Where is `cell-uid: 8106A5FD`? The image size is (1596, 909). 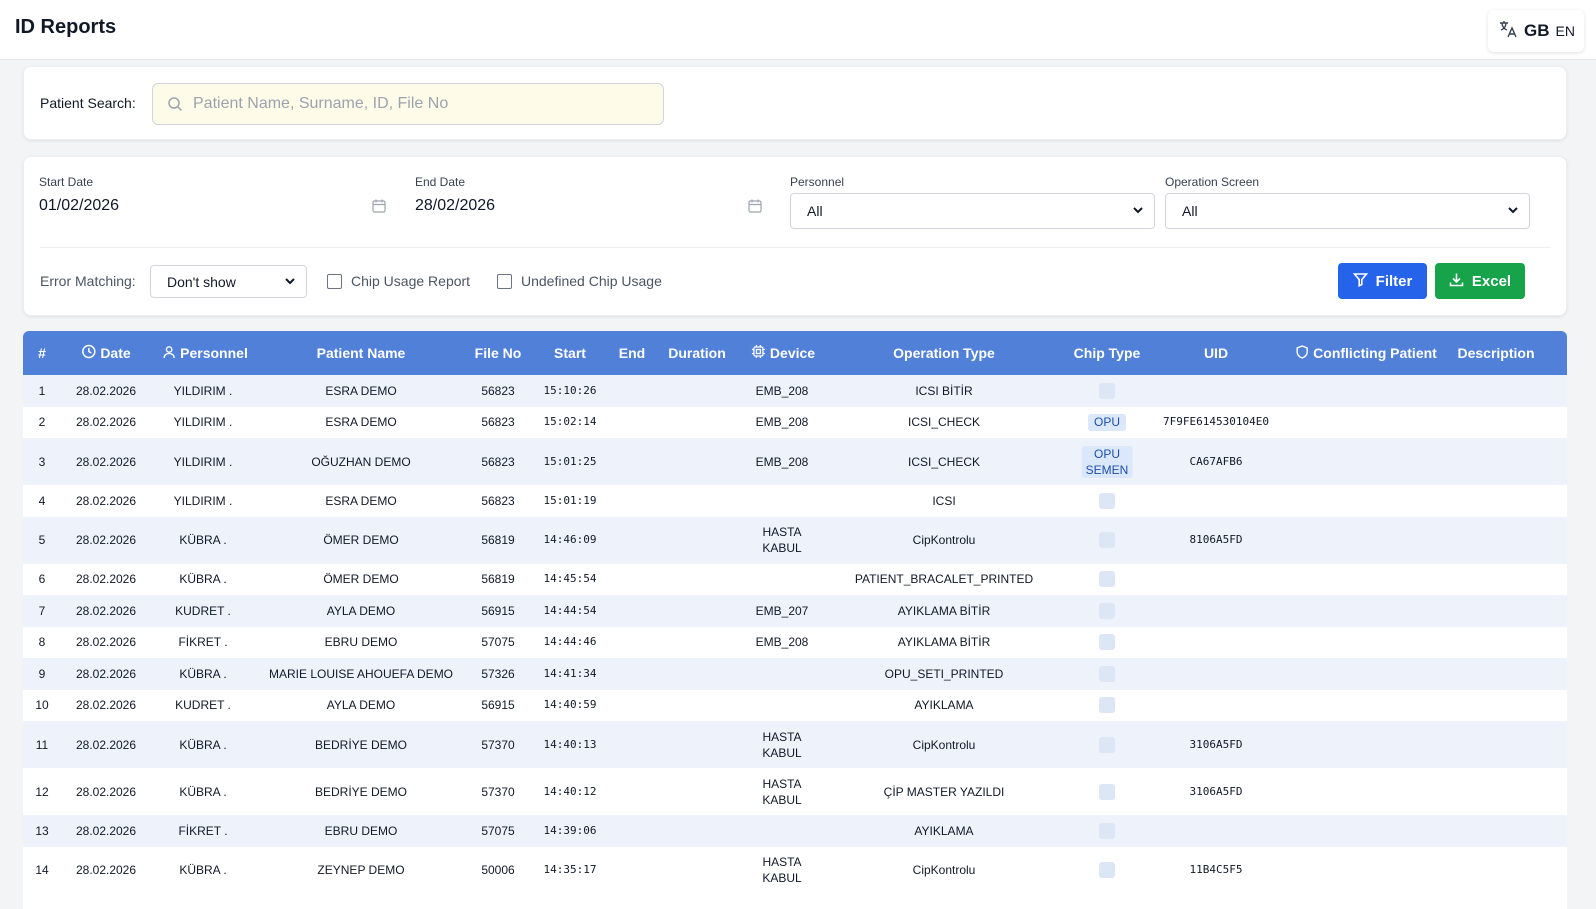 cell-uid: 8106A5FD is located at coordinates (1216, 539).